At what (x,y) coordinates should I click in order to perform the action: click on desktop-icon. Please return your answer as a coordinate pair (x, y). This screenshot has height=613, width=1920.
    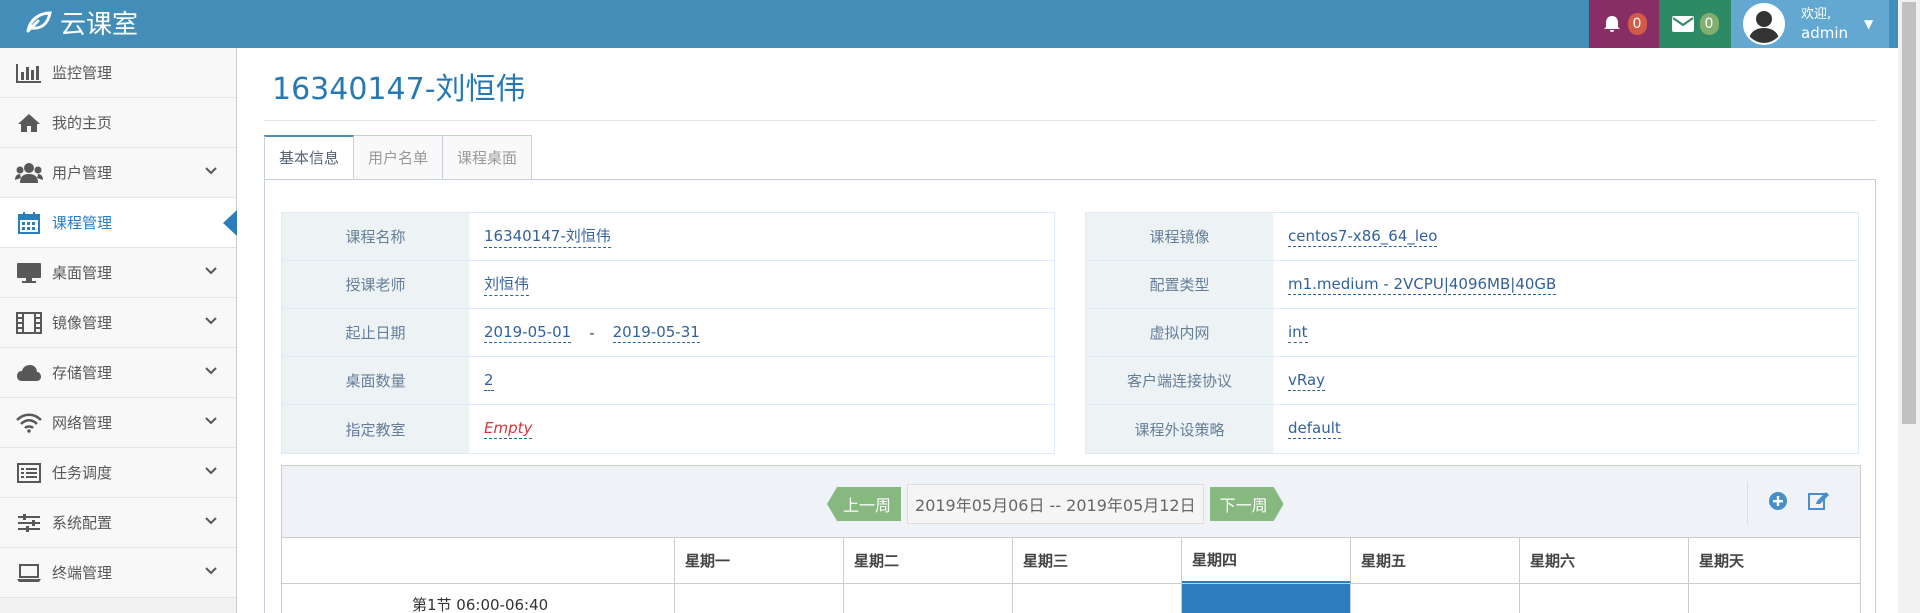
    Looking at the image, I should click on (29, 273).